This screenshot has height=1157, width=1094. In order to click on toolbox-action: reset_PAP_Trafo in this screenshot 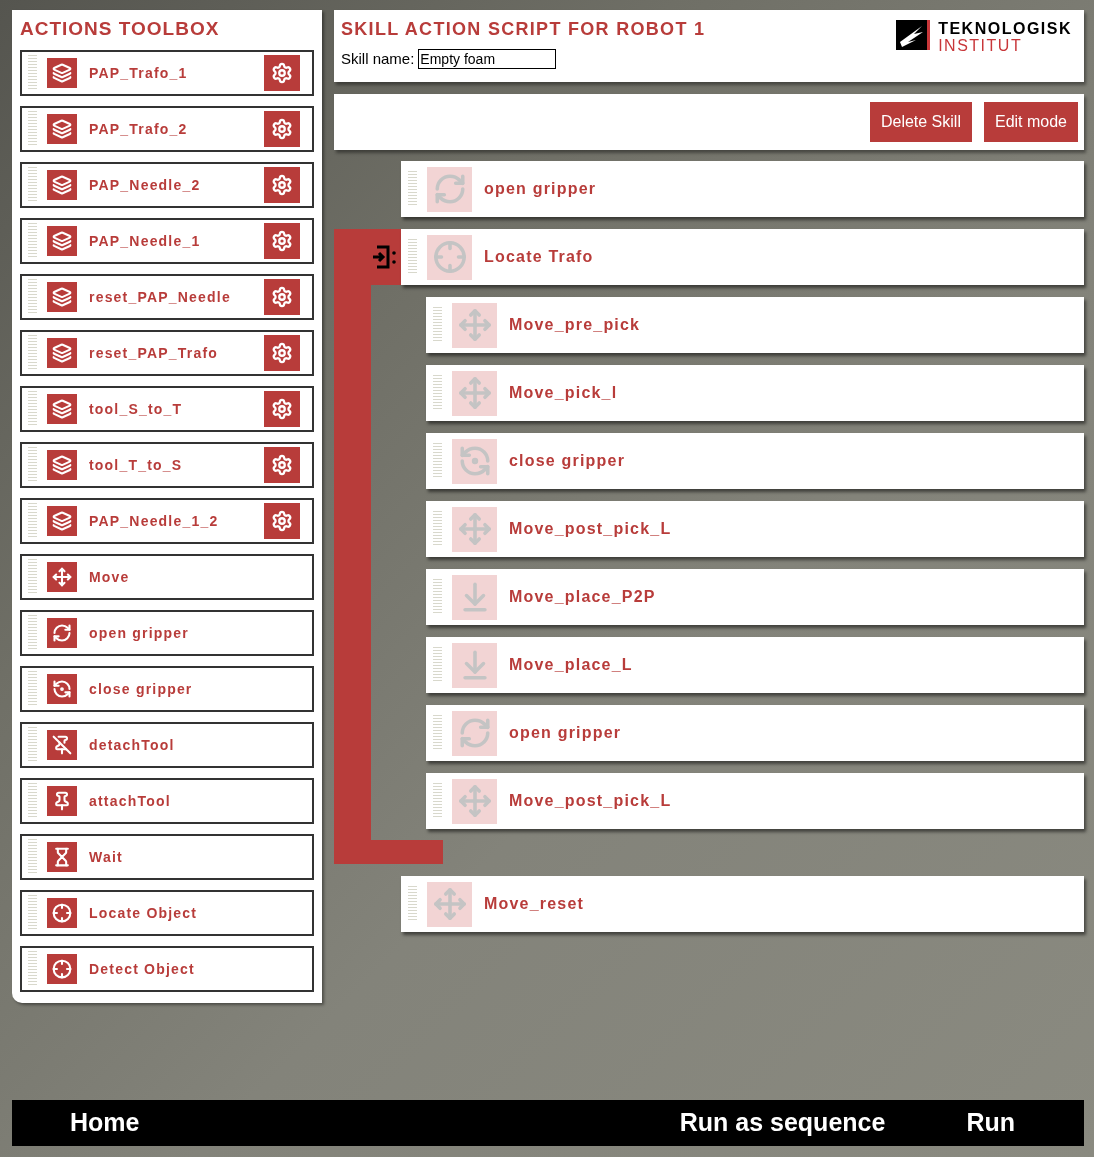, I will do `click(167, 353)`.